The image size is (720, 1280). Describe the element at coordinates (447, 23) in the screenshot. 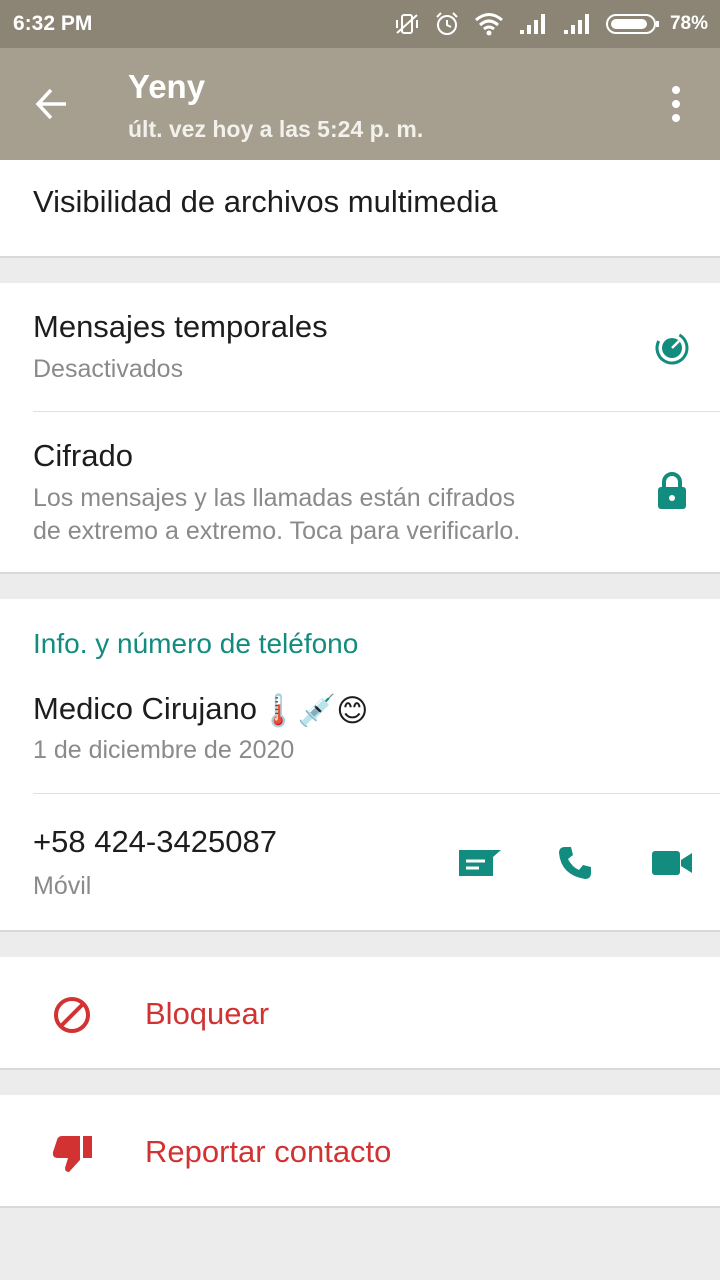

I see `alarm-icon` at that location.